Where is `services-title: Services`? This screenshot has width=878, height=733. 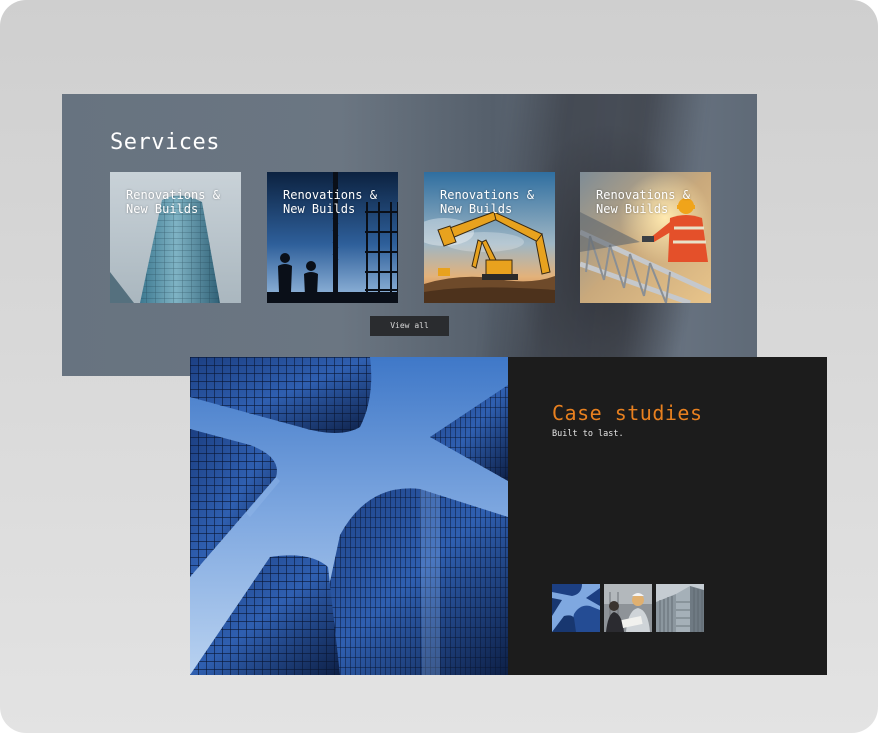
services-title: Services is located at coordinates (165, 142).